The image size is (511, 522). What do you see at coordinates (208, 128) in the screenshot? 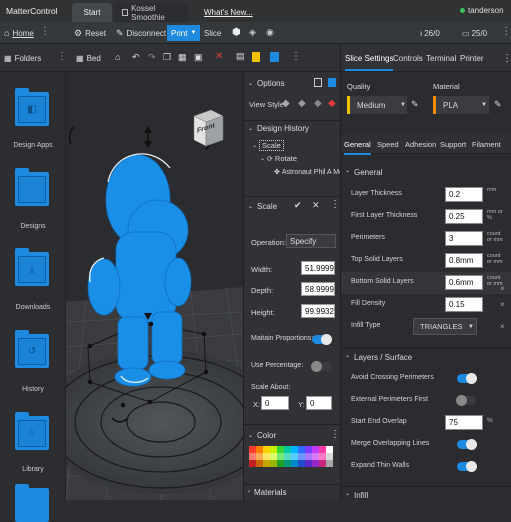
I see `view-cube: Front` at bounding box center [208, 128].